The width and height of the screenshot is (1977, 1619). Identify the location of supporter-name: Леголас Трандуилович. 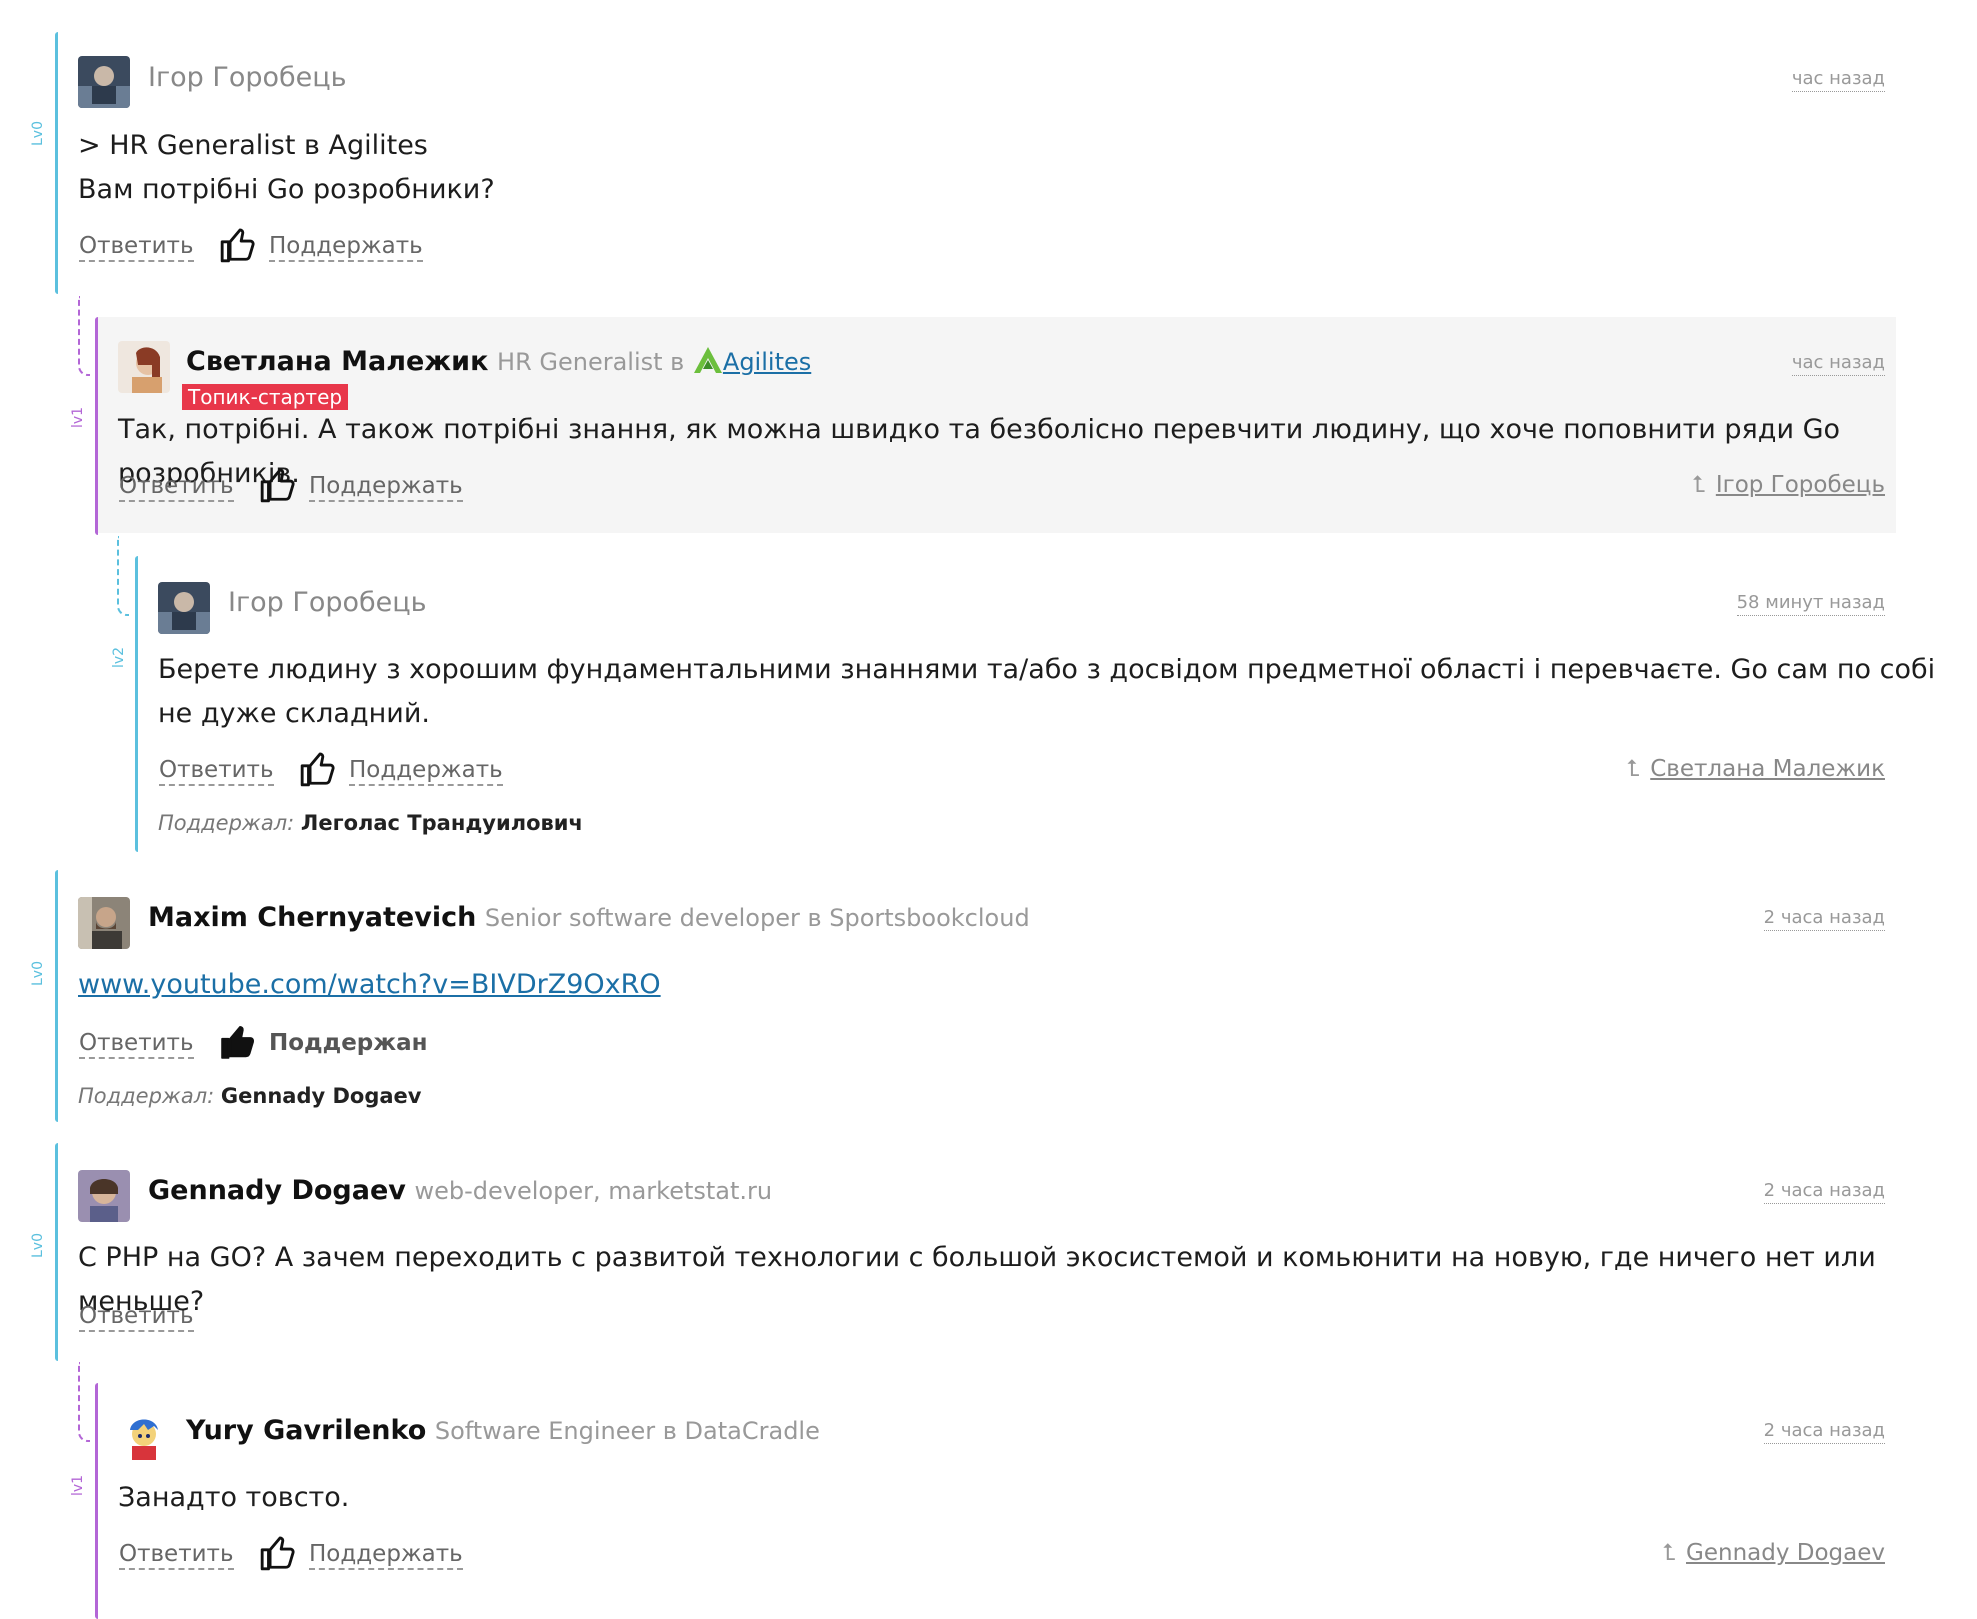
(442, 823).